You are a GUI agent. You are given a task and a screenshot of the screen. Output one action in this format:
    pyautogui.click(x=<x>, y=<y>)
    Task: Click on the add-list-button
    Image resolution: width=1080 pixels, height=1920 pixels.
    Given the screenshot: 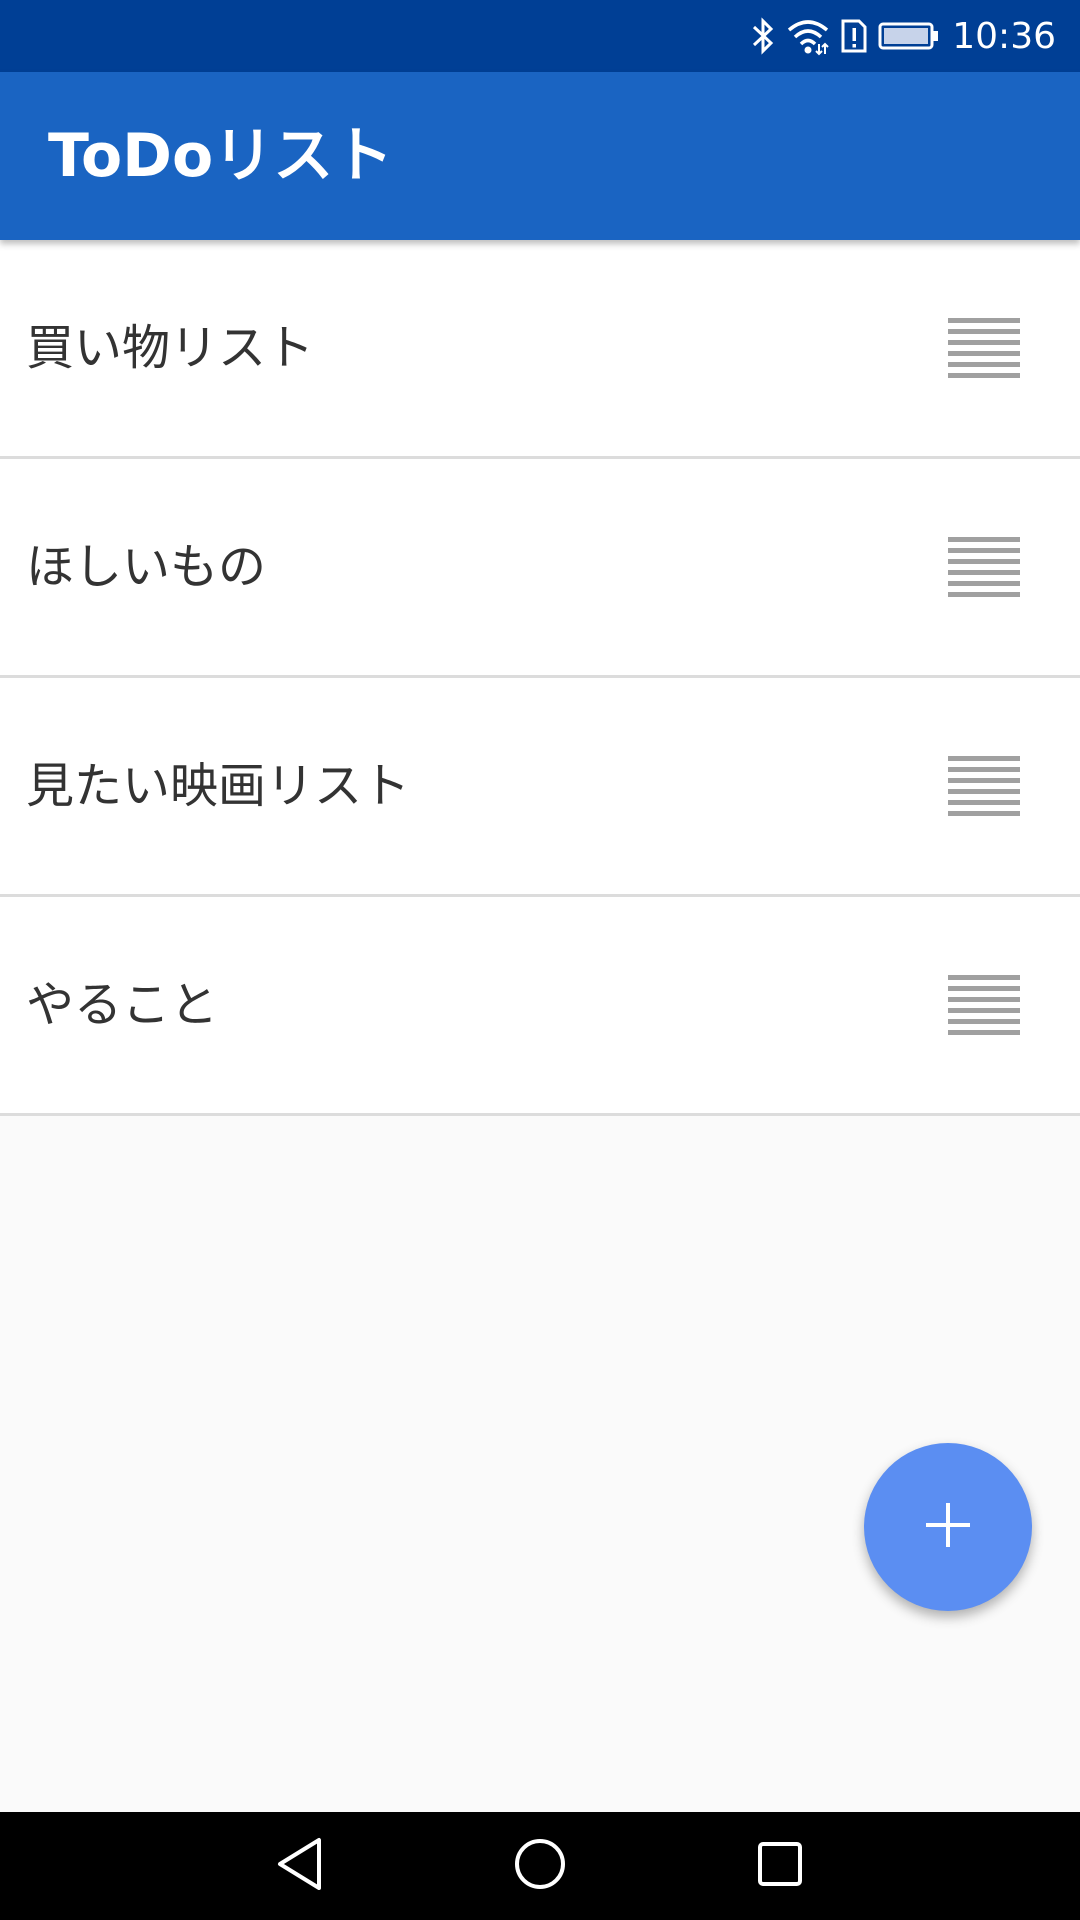 What is the action you would take?
    pyautogui.click(x=948, y=1527)
    